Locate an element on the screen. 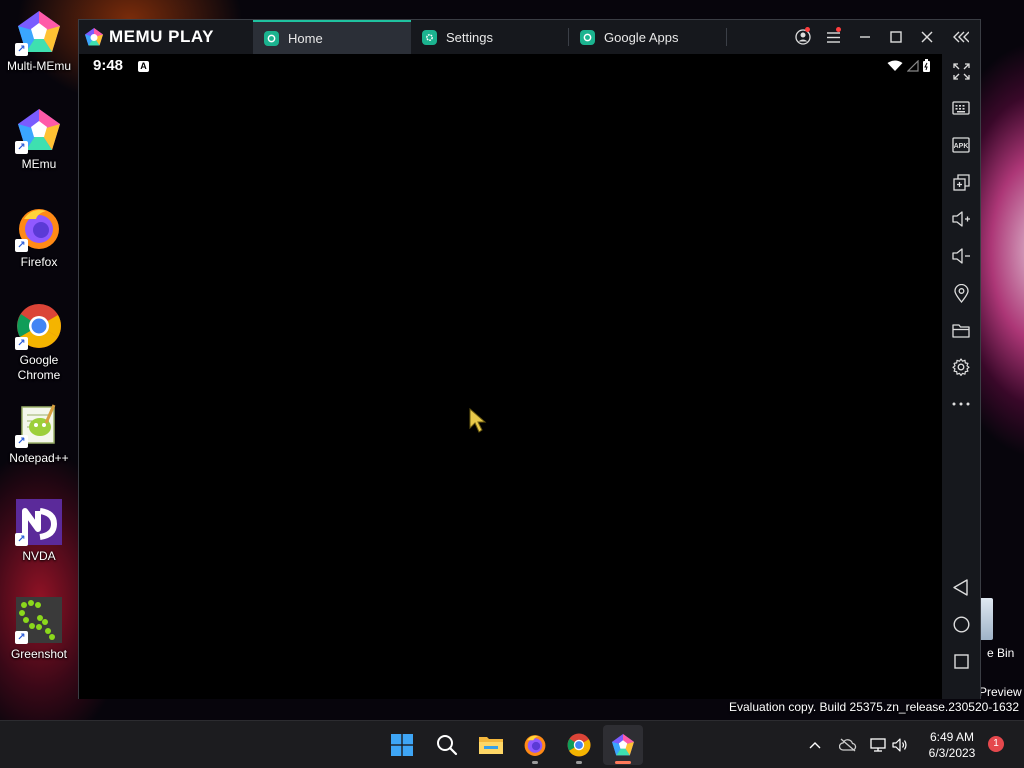 The image size is (1024, 768). status-bar-icons is located at coordinates (908, 65).